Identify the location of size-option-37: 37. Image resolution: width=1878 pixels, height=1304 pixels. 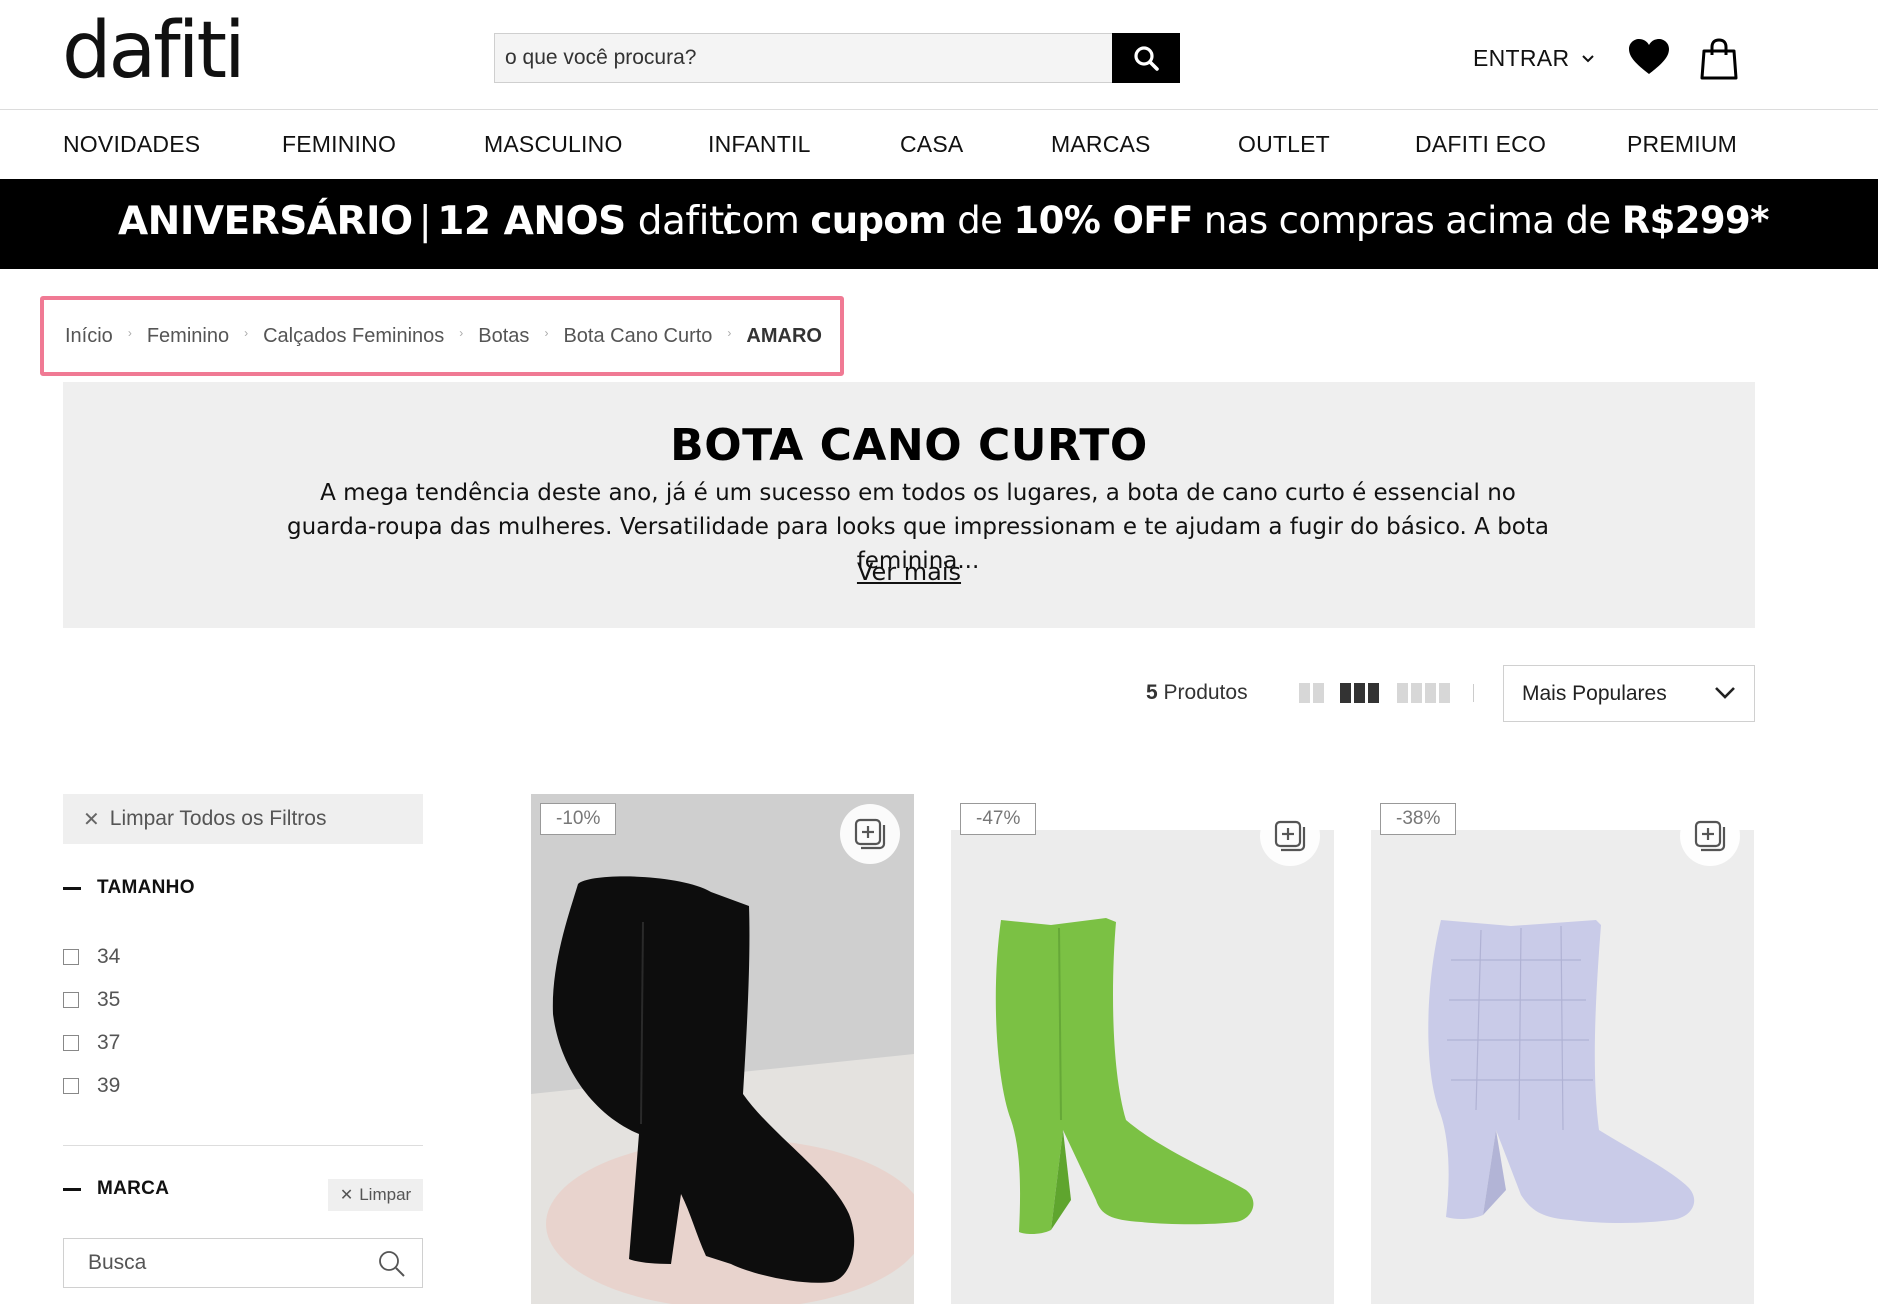
(91, 1043).